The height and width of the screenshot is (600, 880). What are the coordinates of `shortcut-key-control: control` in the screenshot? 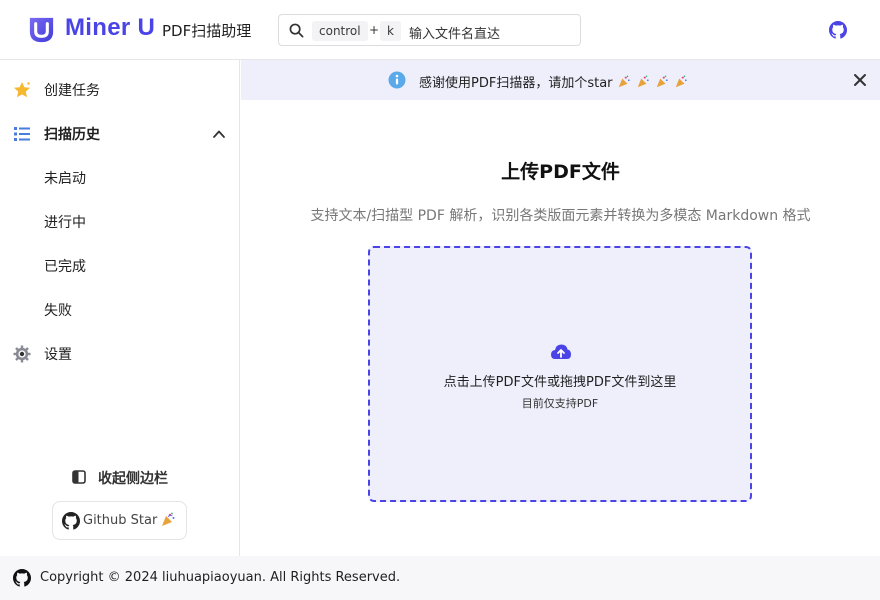 It's located at (340, 31).